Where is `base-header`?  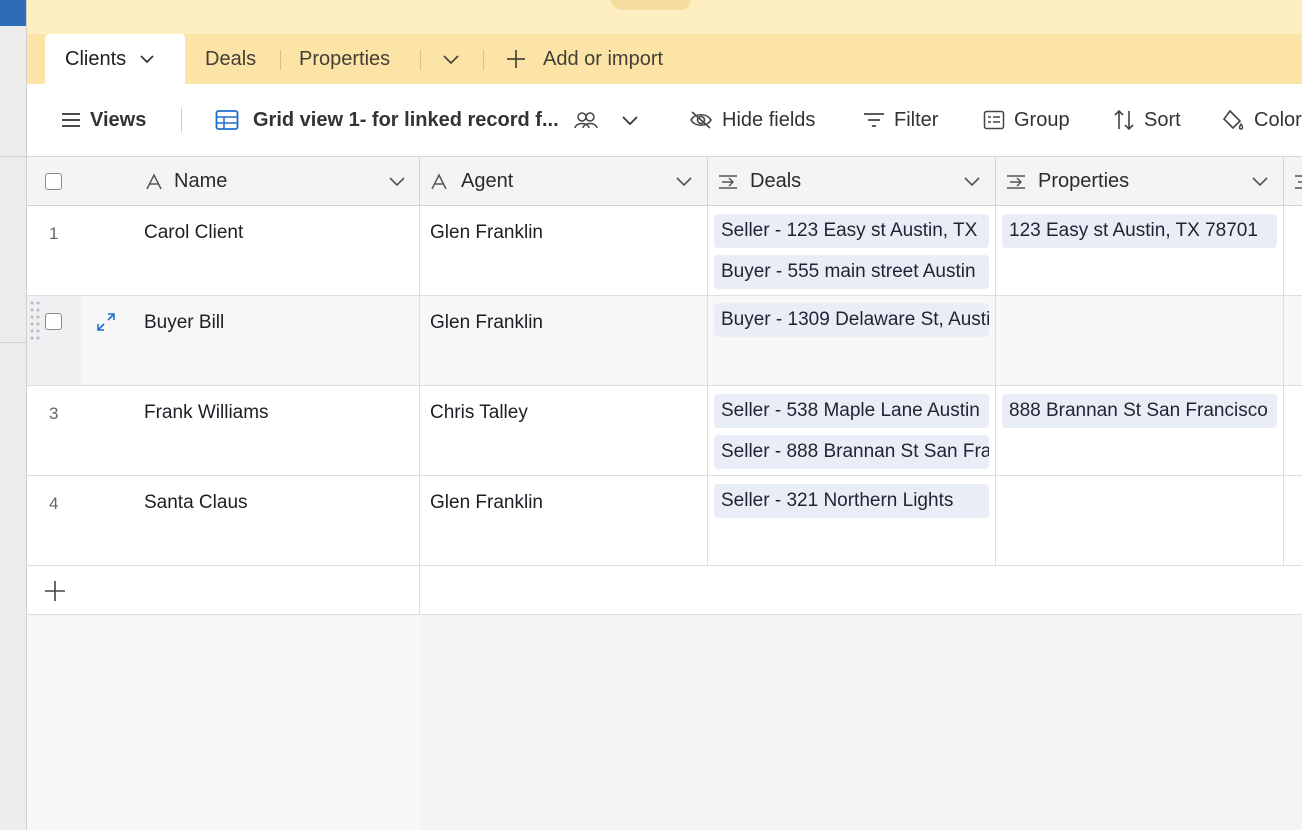 base-header is located at coordinates (664, 17).